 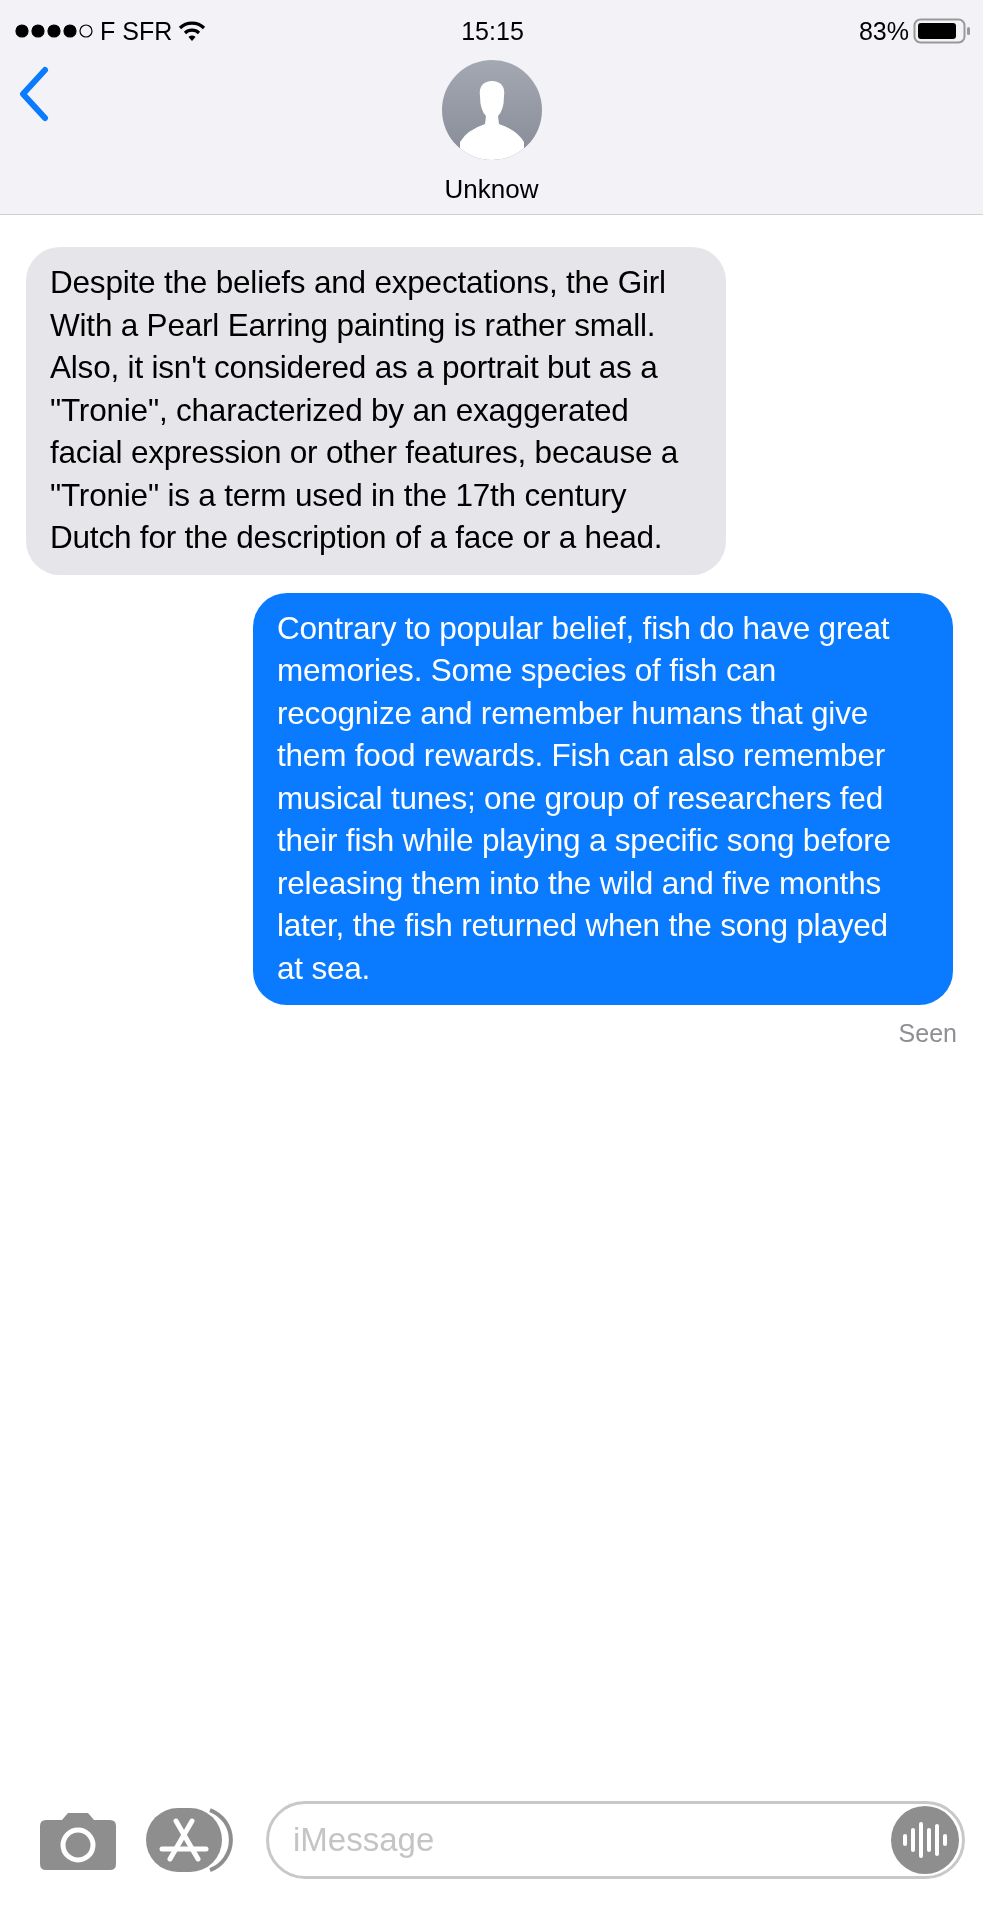 I want to click on camera-icon, so click(x=78, y=1840).